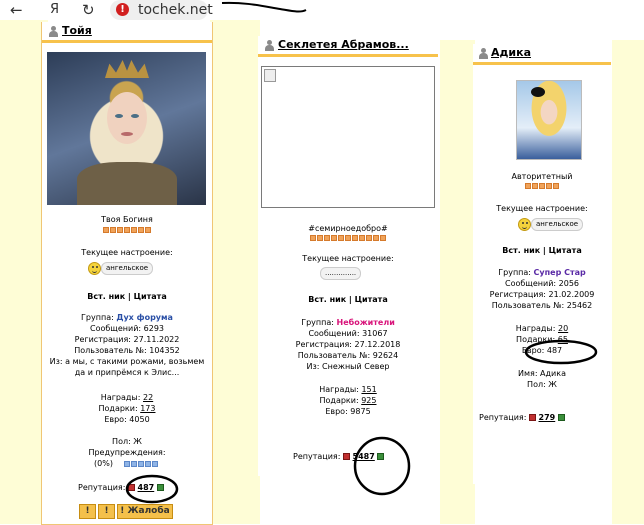 This screenshot has width=644, height=525. Describe the element at coordinates (368, 389) in the screenshot. I see `awards-link: 151` at that location.